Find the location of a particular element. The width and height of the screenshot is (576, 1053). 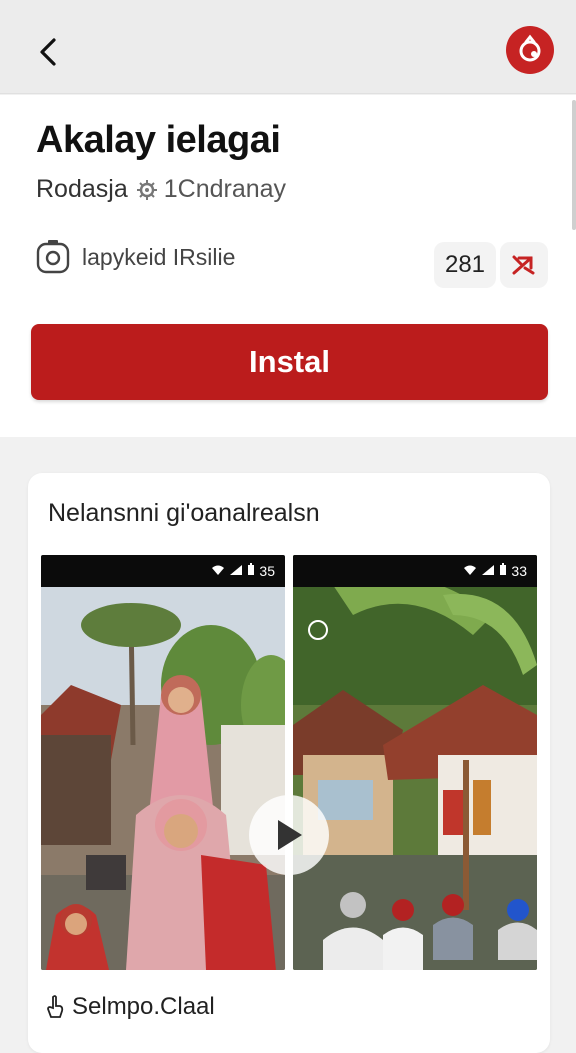

back-button is located at coordinates (48, 52).